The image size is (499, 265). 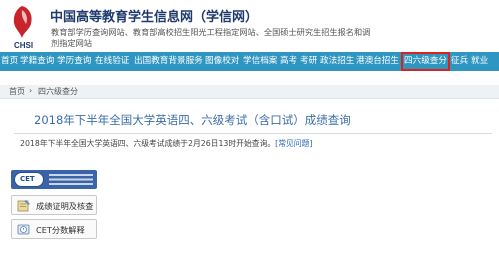 I want to click on title-section: 2018年下半年全国大学英语四、六级考试（含口试）成绩查询, so click(x=253, y=122).